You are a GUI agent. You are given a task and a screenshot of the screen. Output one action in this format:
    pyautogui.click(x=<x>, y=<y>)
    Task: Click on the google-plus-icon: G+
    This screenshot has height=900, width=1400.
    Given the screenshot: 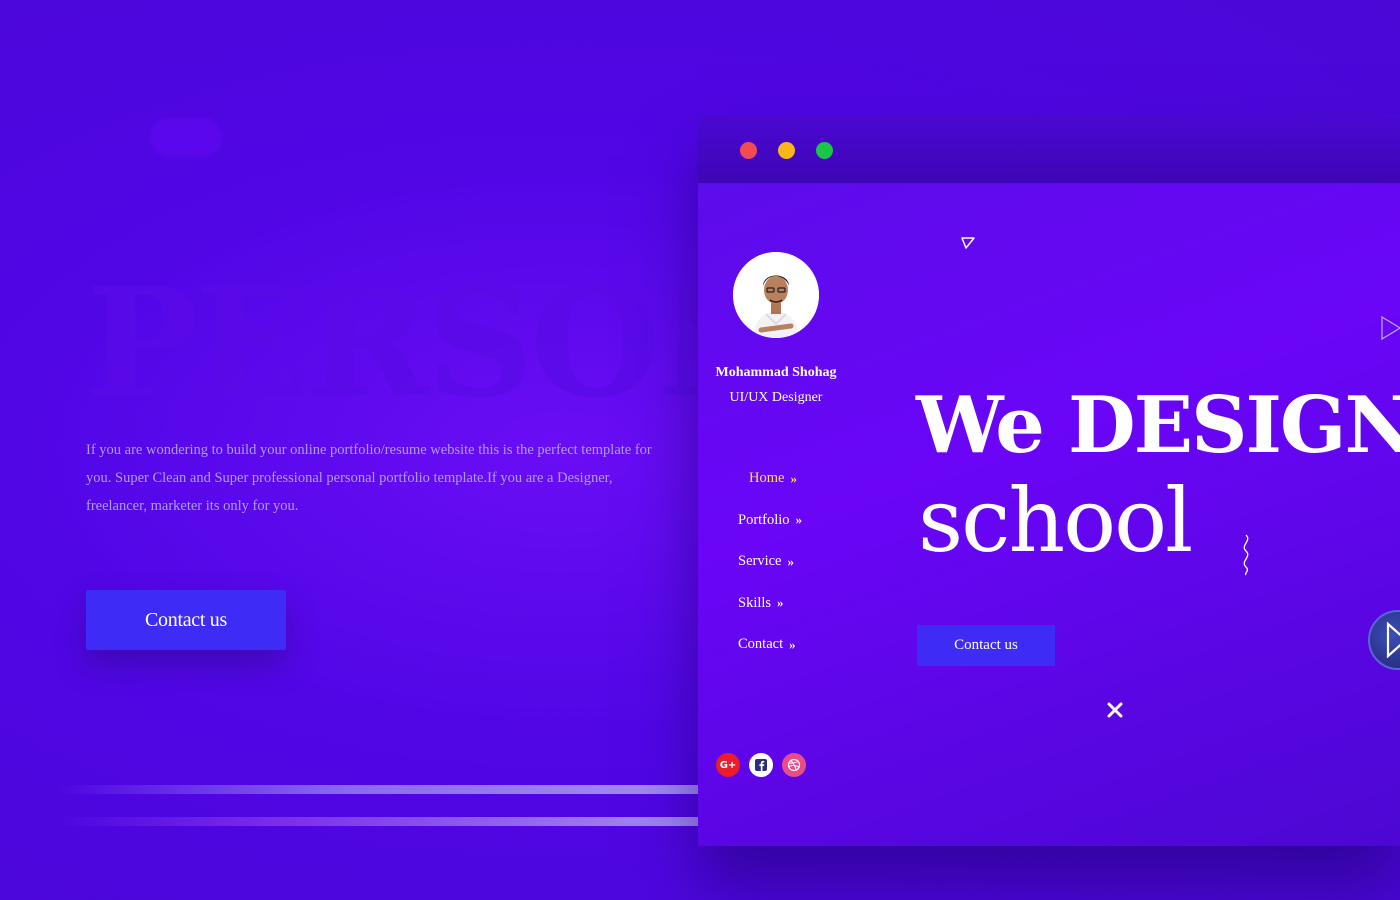 What is the action you would take?
    pyautogui.click(x=728, y=765)
    